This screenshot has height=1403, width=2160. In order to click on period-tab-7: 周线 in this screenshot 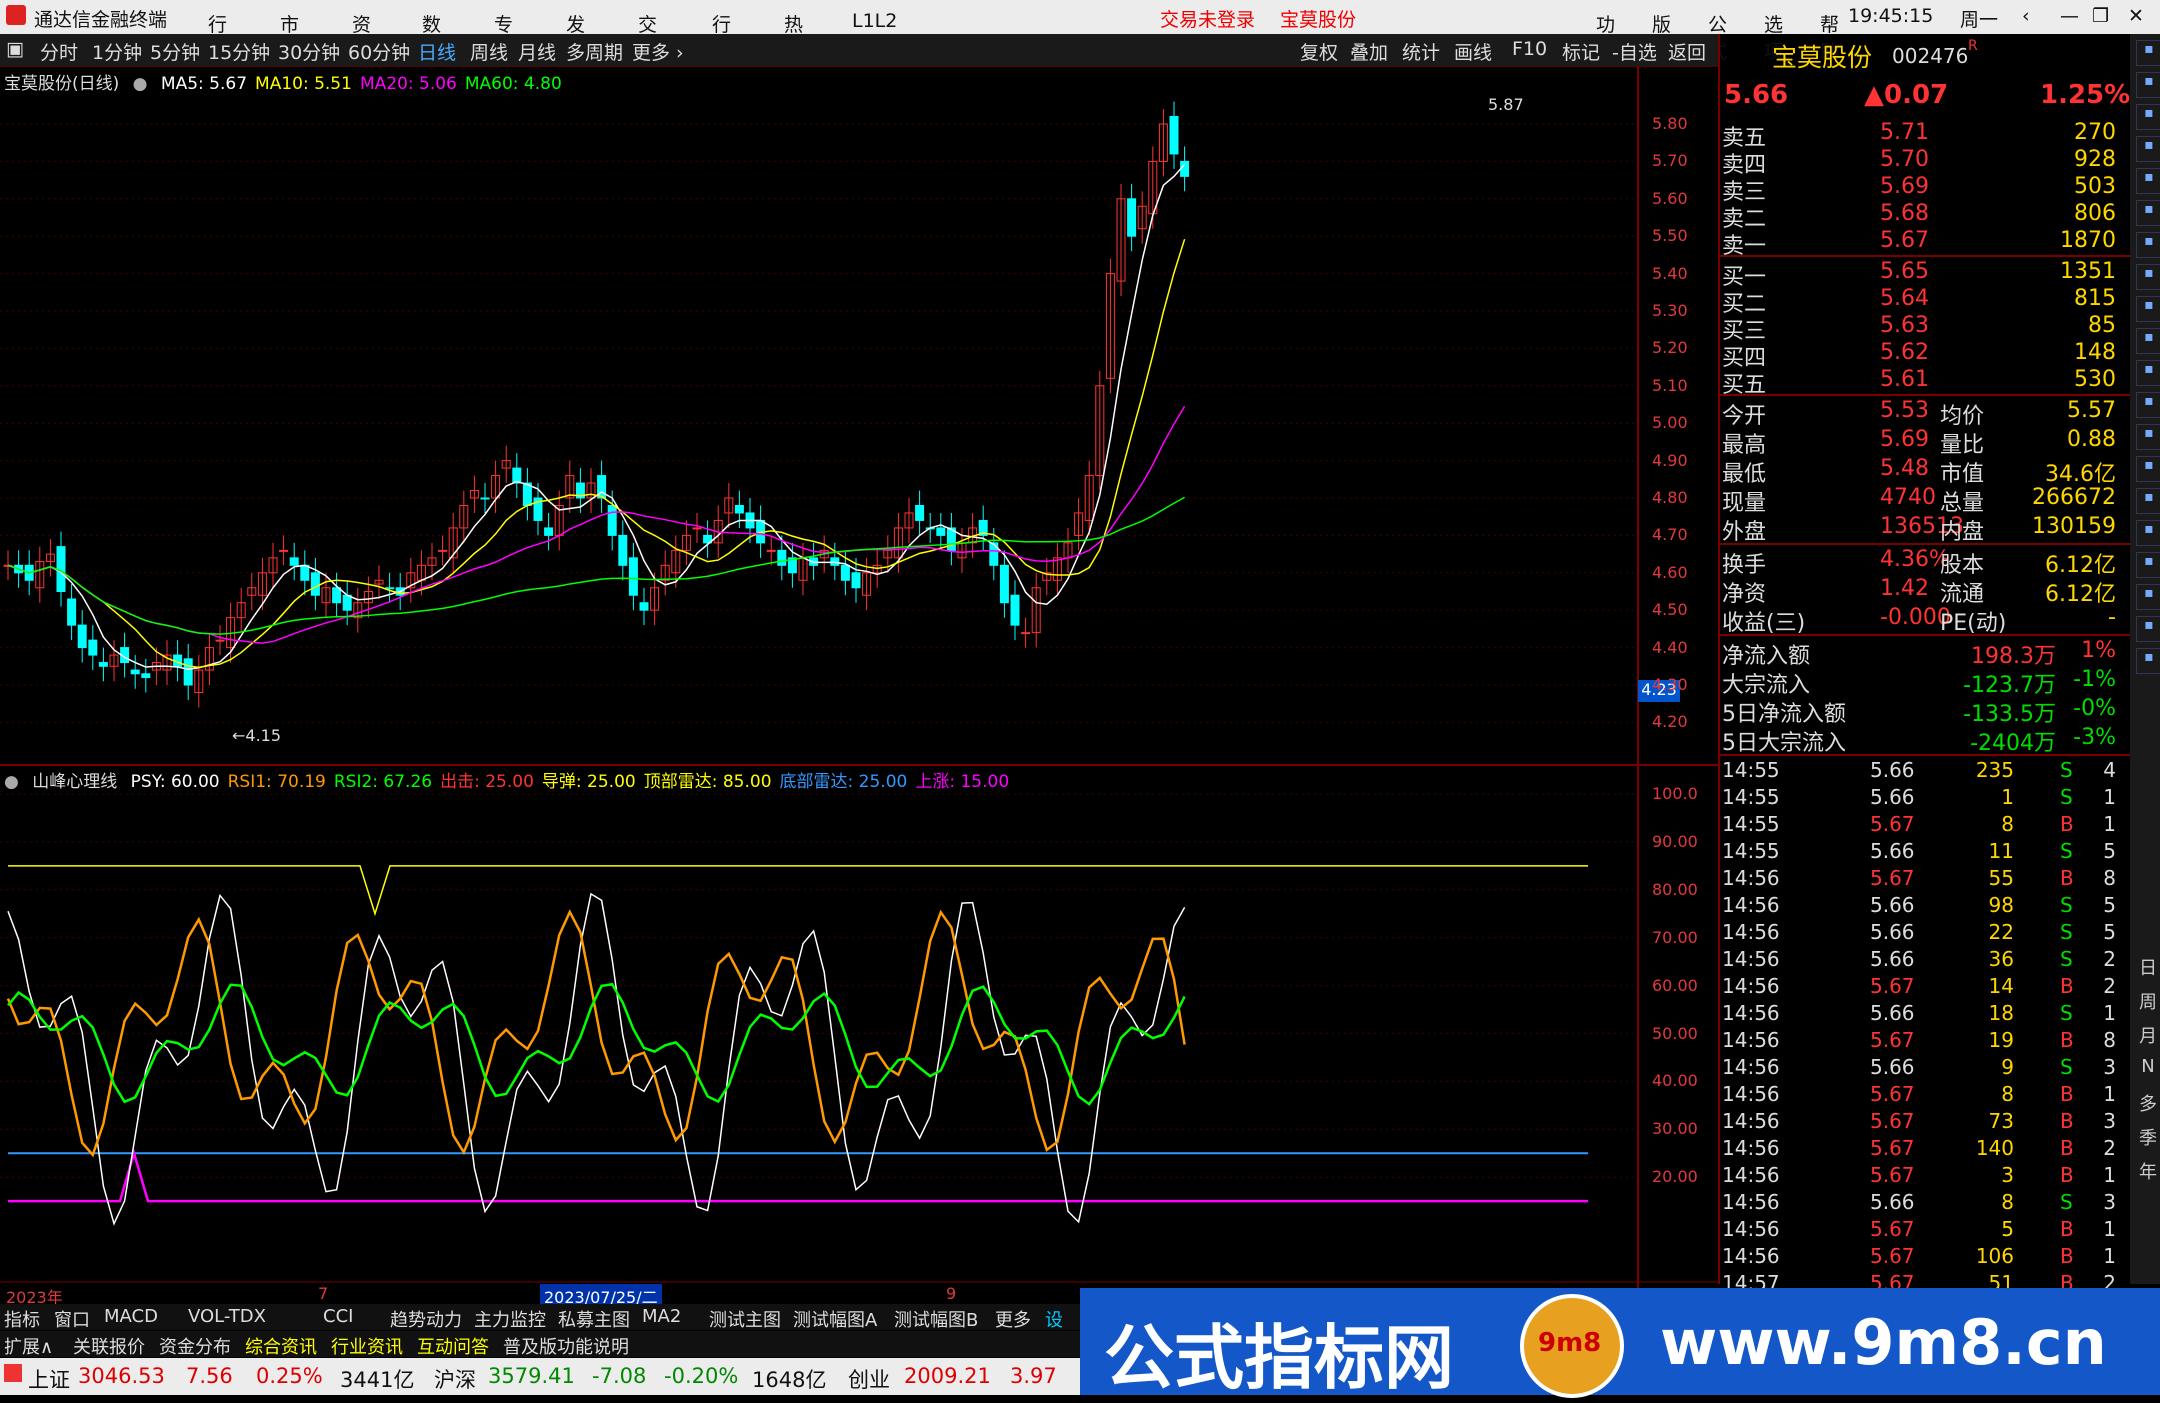, I will do `click(489, 51)`.